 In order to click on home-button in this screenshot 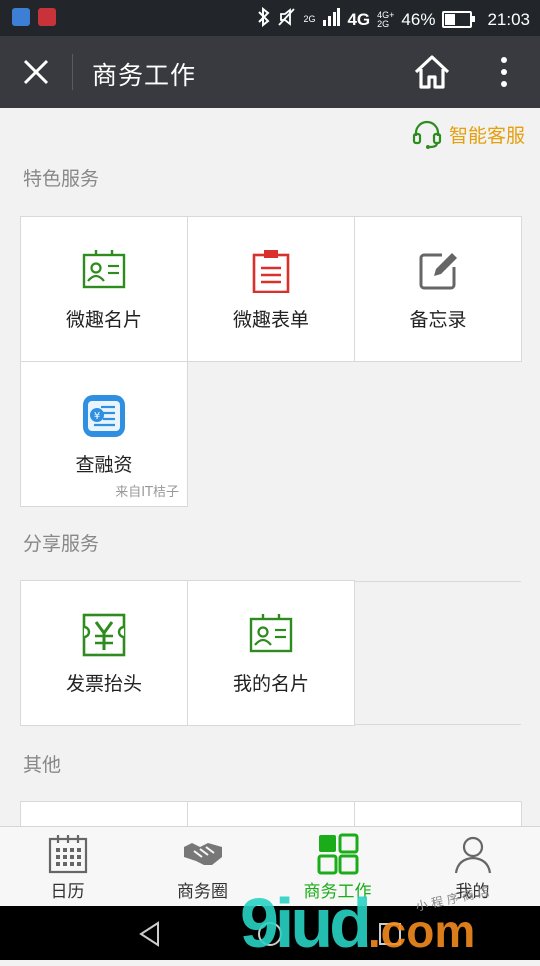, I will do `click(432, 72)`.